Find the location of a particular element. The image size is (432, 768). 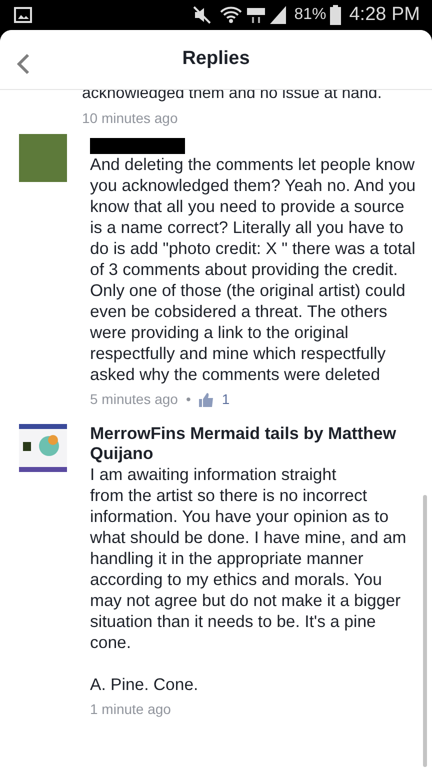

comment-text: acknowledged them and no issue at hand. is located at coordinates (232, 94).